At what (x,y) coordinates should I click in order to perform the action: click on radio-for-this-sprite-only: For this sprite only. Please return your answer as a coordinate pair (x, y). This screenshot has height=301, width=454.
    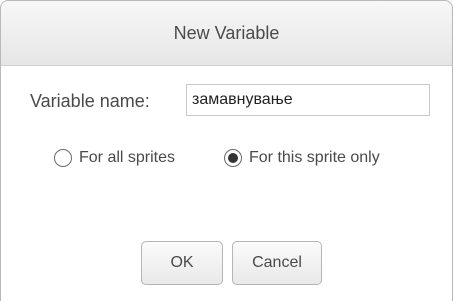
    Looking at the image, I should click on (302, 158).